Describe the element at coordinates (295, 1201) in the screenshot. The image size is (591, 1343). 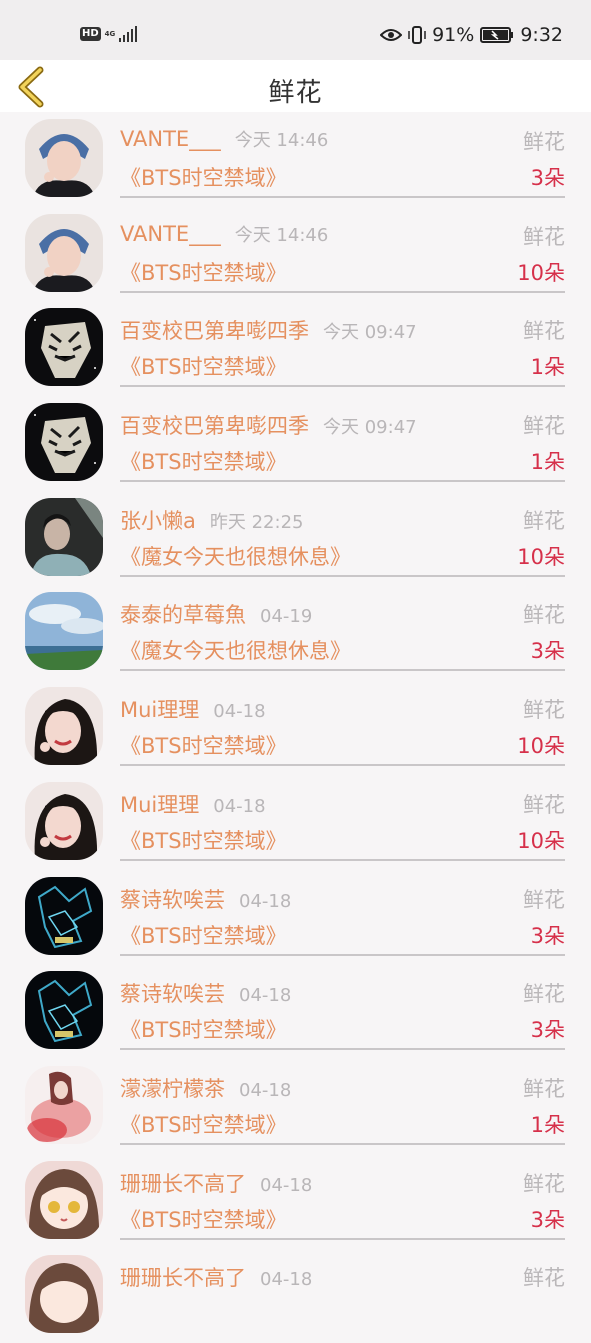
I see `list-item: 珊珊长不高了 04-18 鲜花 《BTS时空禁域》 3朵` at that location.